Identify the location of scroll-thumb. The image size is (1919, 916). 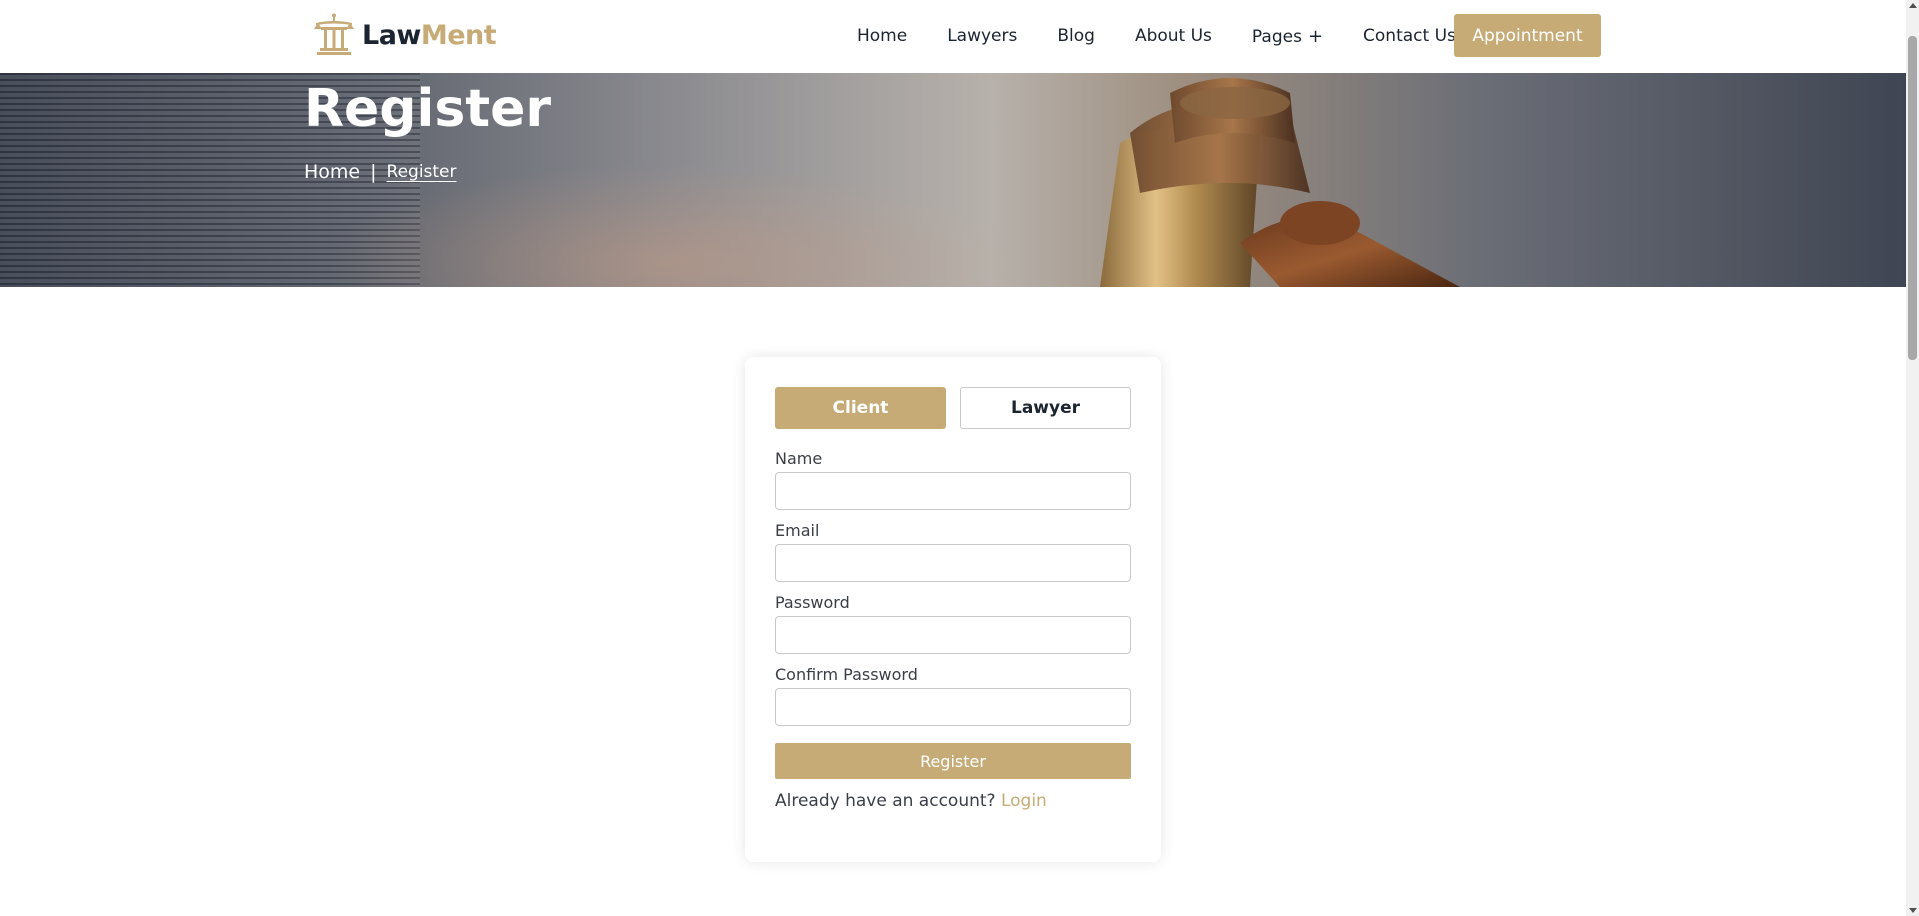
(1912, 198).